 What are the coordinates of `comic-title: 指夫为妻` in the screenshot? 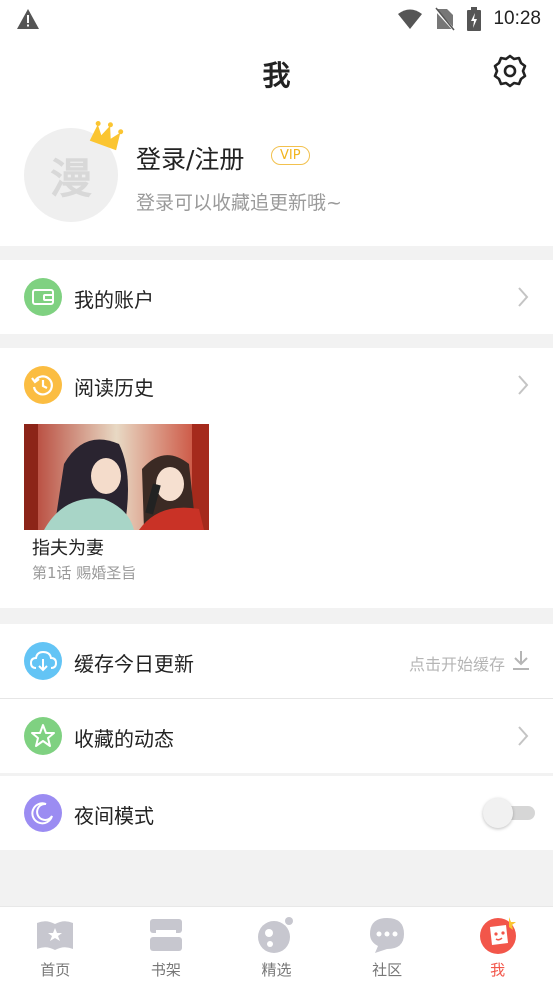 It's located at (68, 547).